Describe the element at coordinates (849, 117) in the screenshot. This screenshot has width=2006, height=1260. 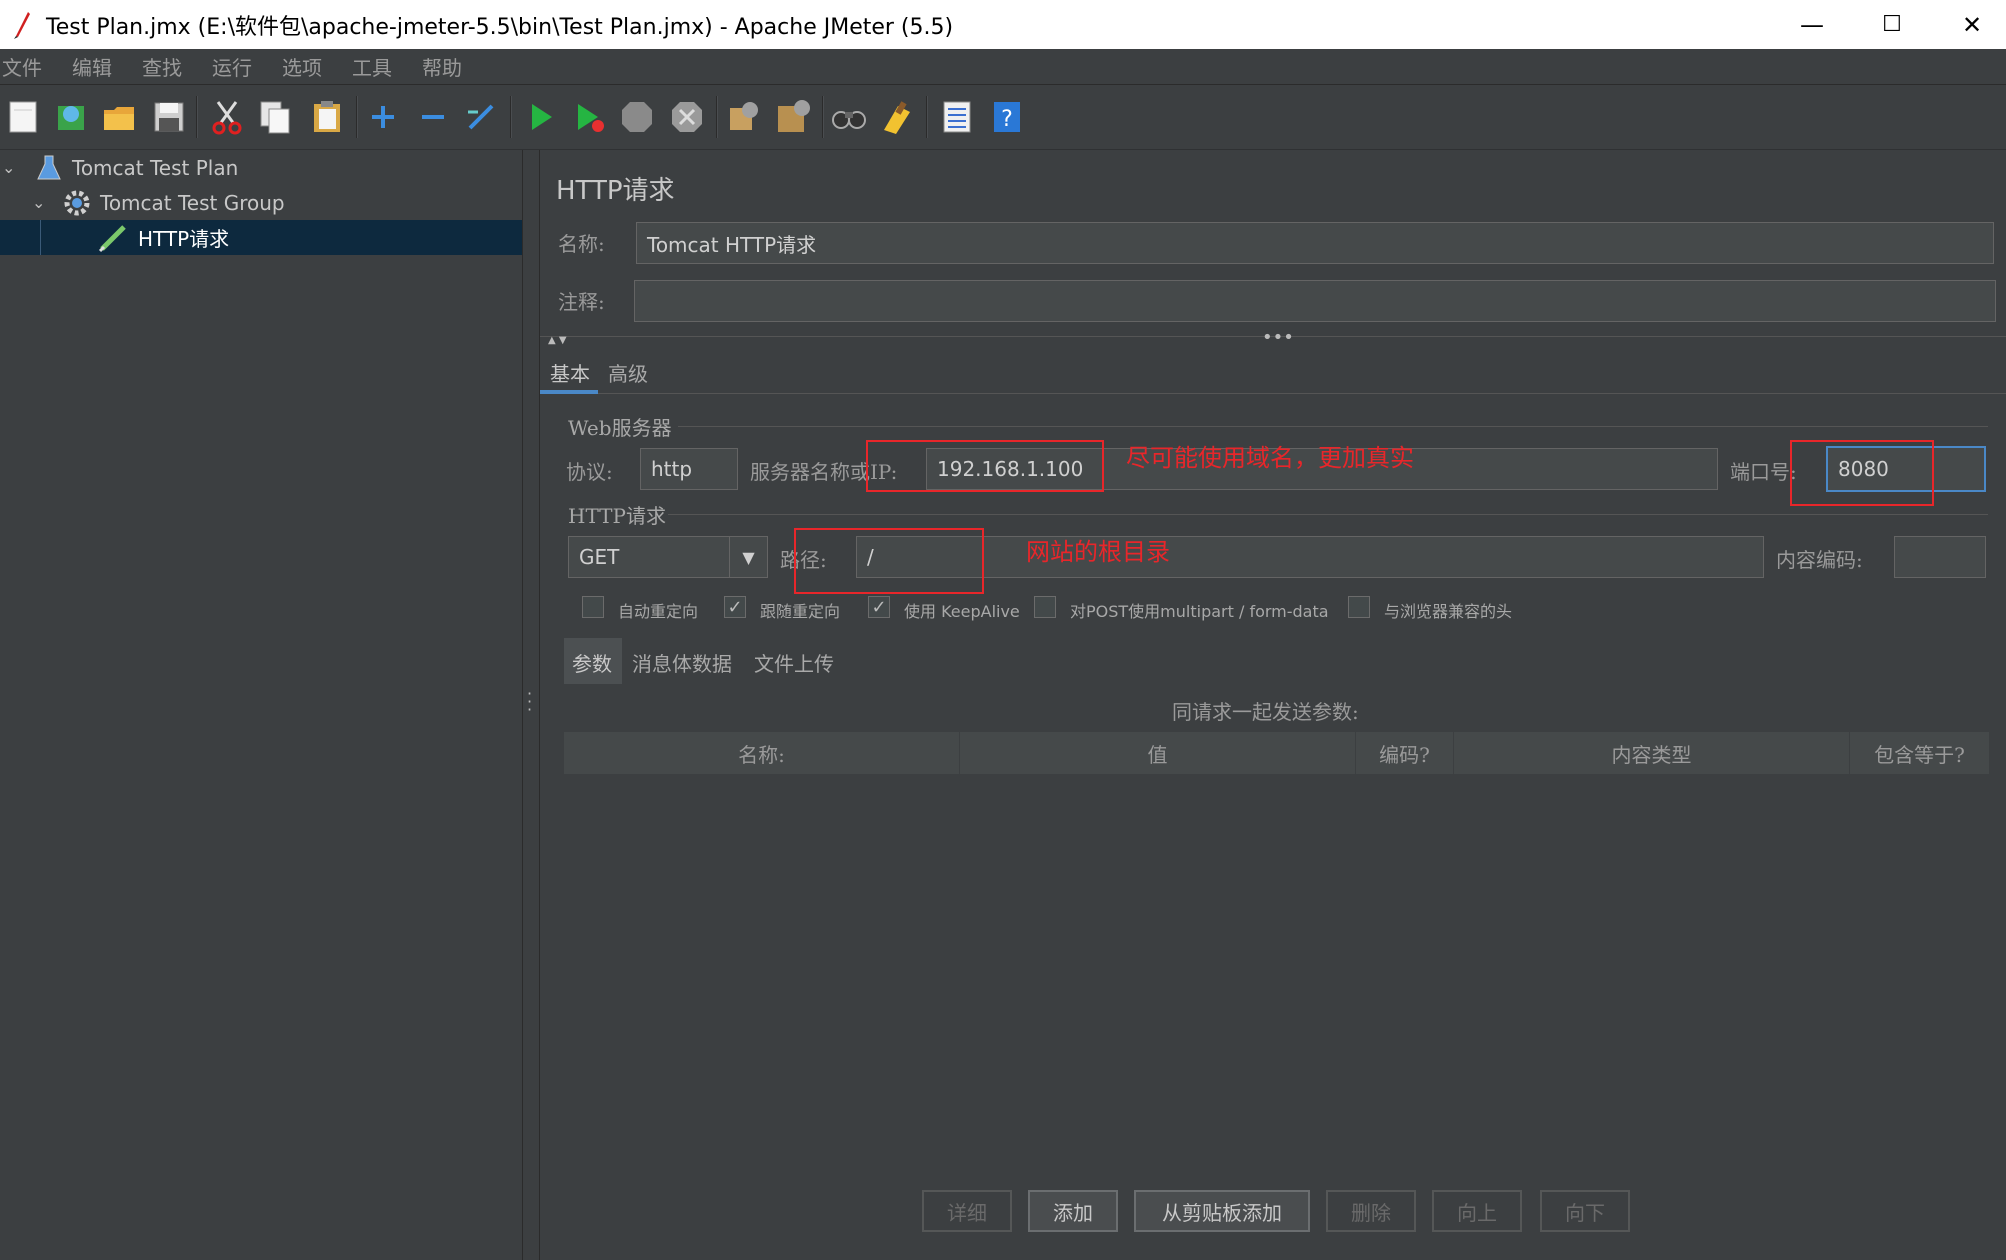
I see `search-icon` at that location.